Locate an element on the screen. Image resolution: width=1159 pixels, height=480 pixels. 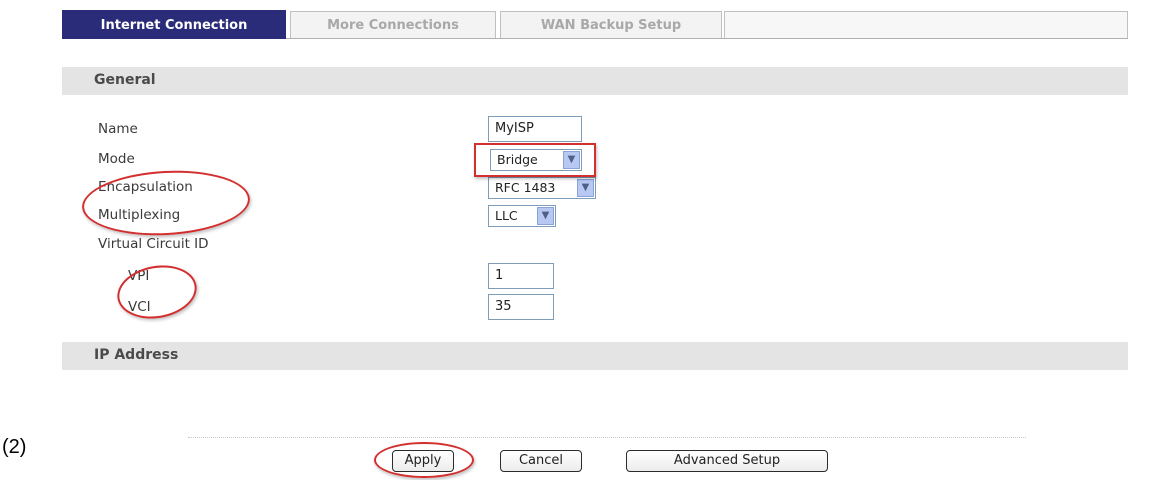
annotation-encapsulation-ellipse is located at coordinates (166, 203).